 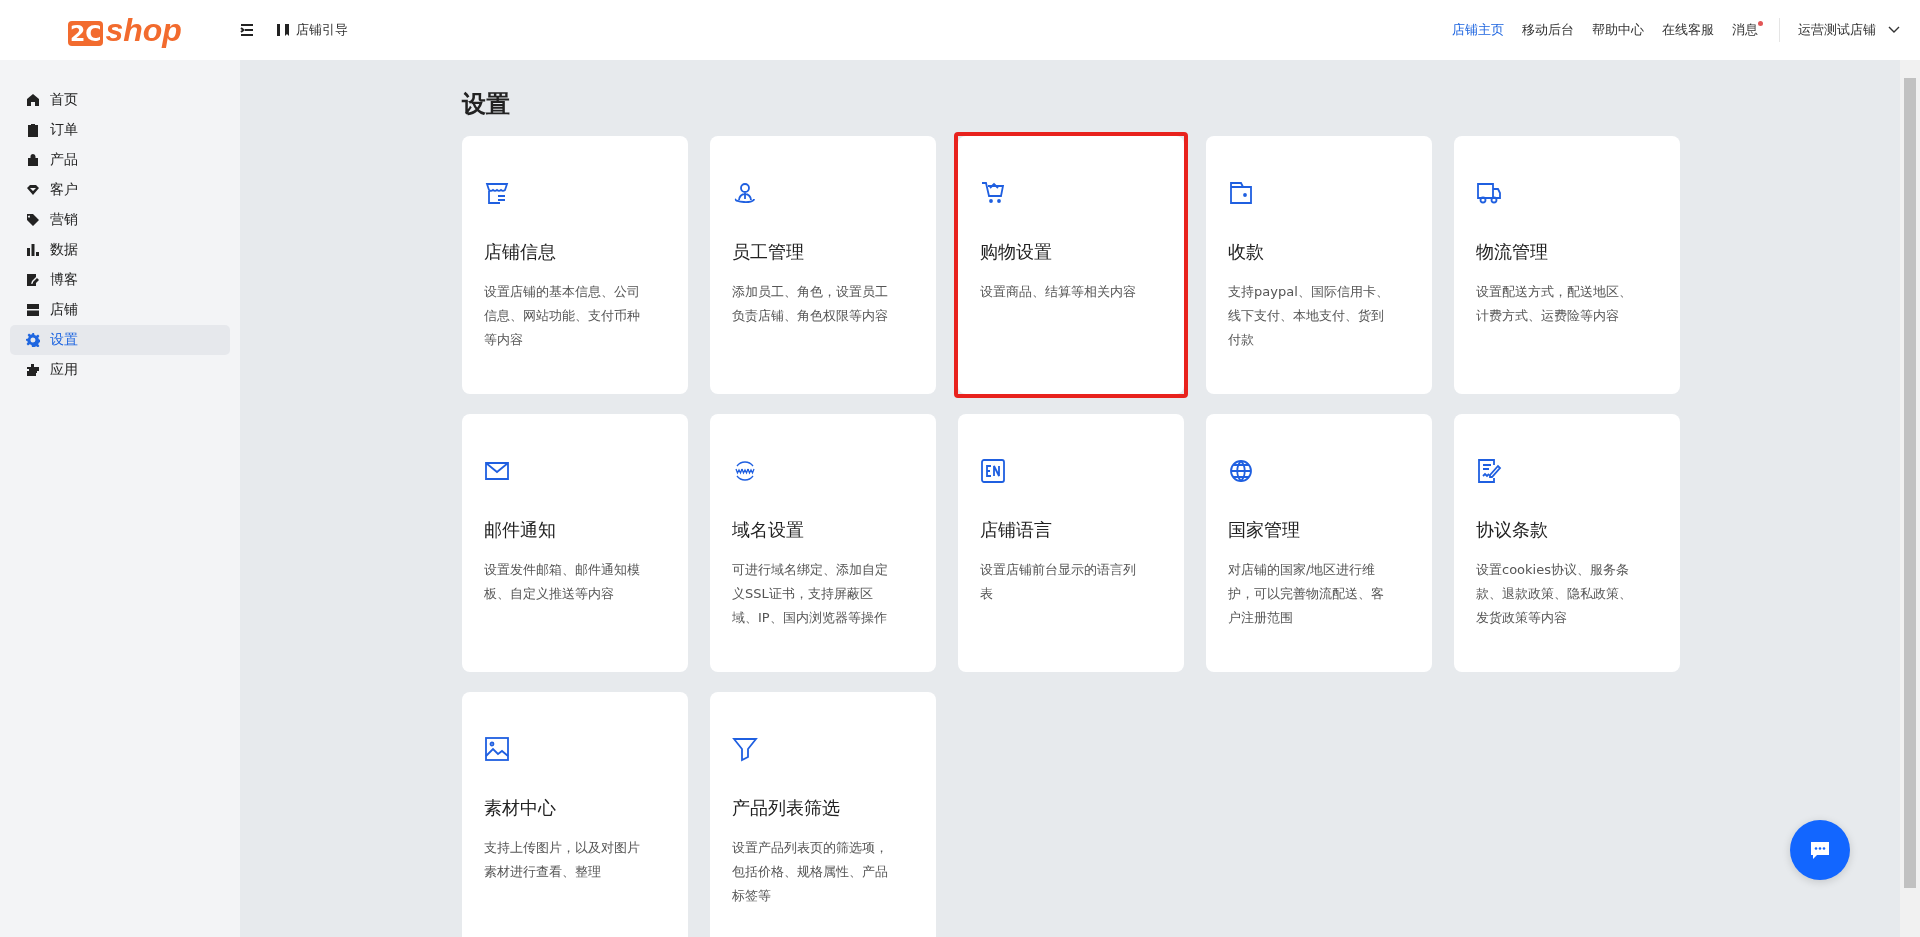 What do you see at coordinates (1548, 30) in the screenshot?
I see `header-link: 移动后台` at bounding box center [1548, 30].